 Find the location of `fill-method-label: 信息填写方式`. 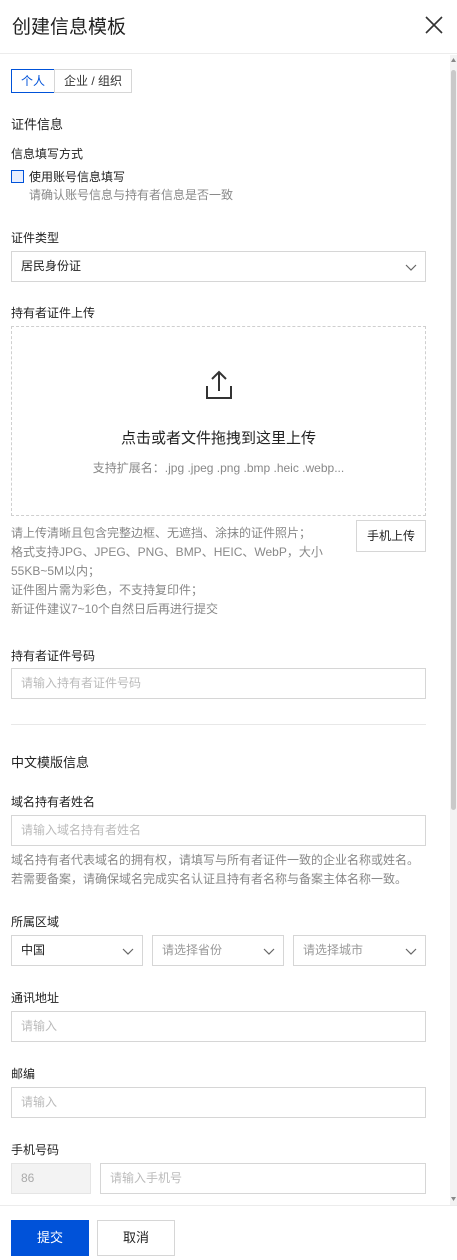

fill-method-label: 信息填写方式 is located at coordinates (47, 154).